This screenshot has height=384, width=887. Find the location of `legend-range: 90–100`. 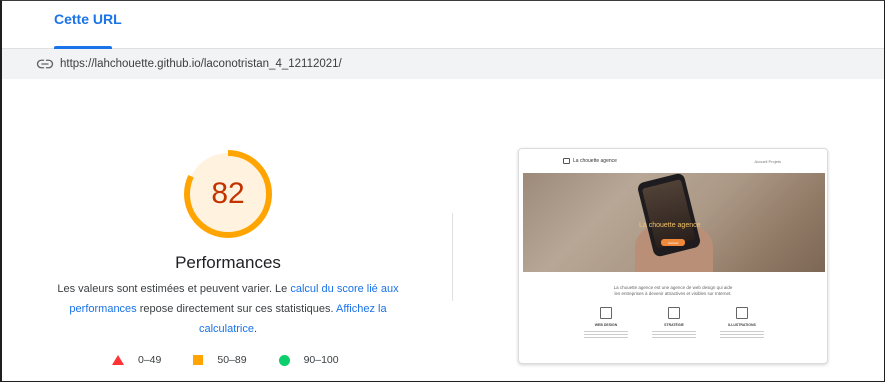

legend-range: 90–100 is located at coordinates (321, 360).